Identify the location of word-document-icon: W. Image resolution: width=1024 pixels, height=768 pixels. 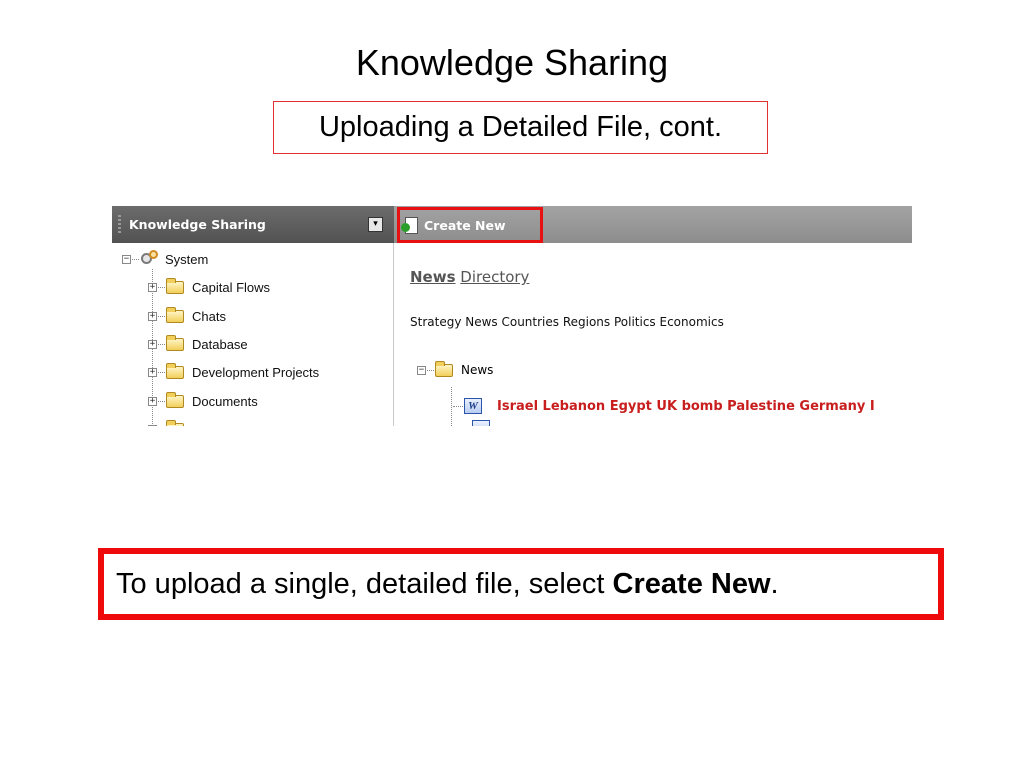
(473, 406).